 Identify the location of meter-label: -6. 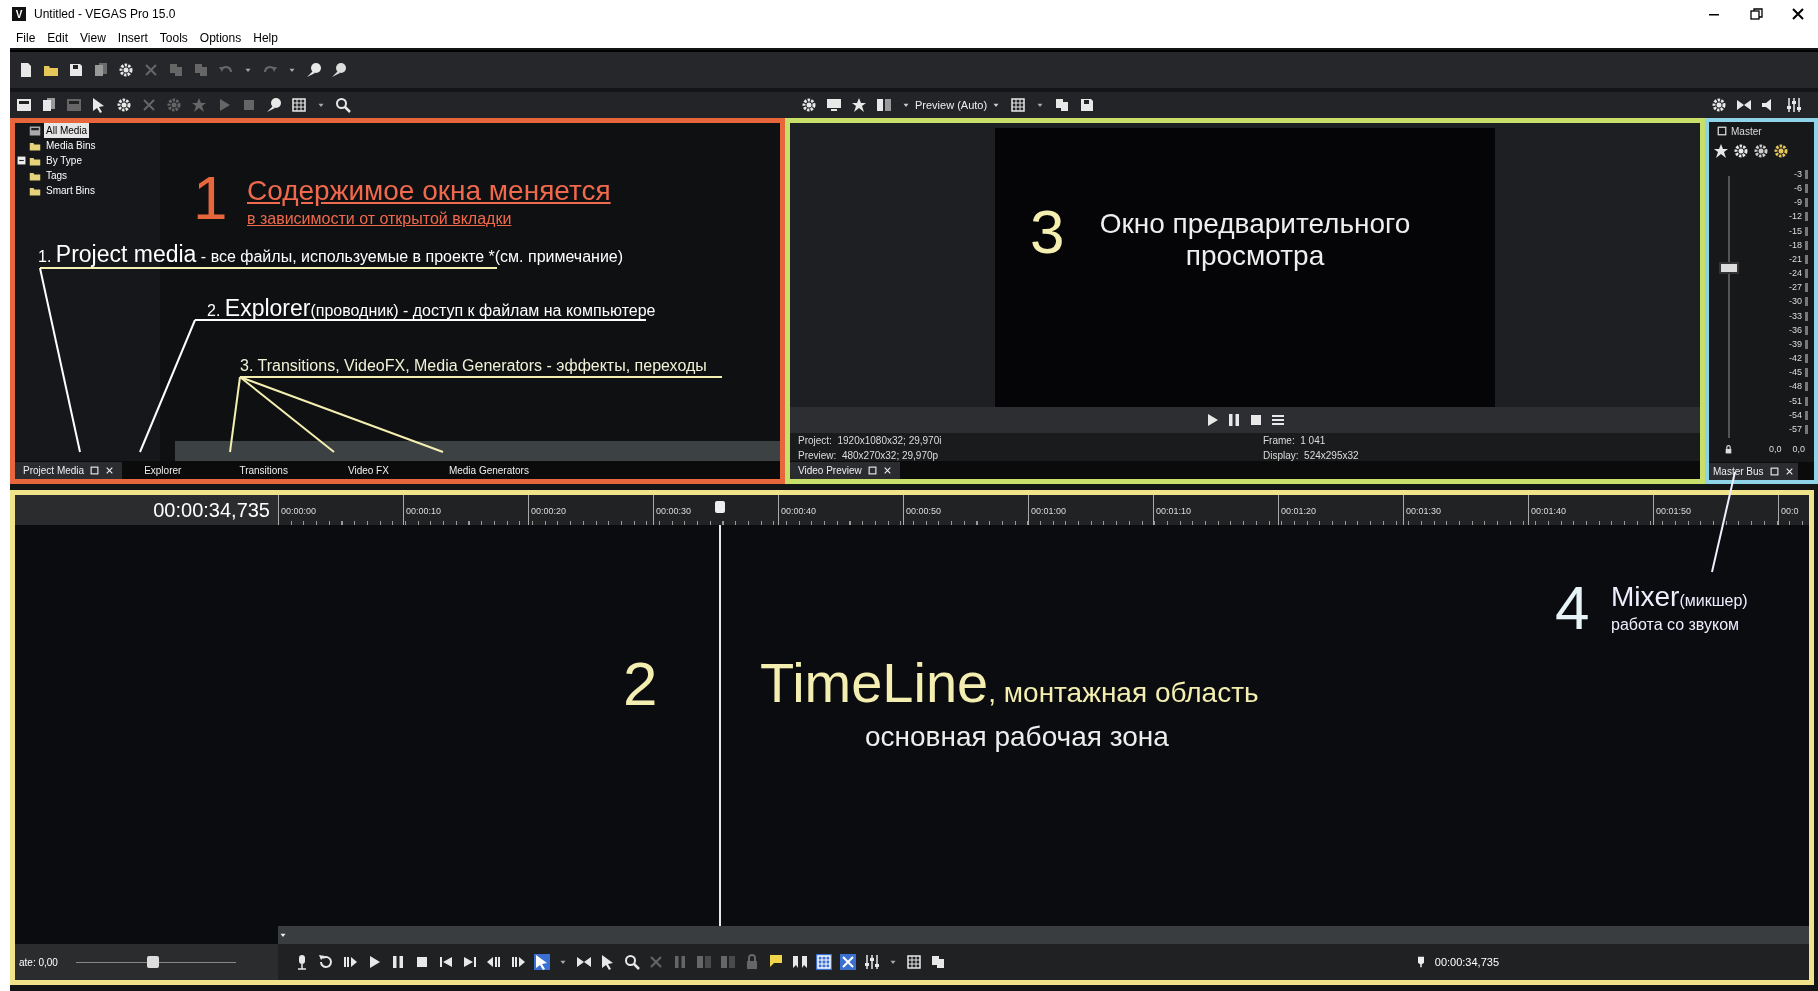
(1801, 189).